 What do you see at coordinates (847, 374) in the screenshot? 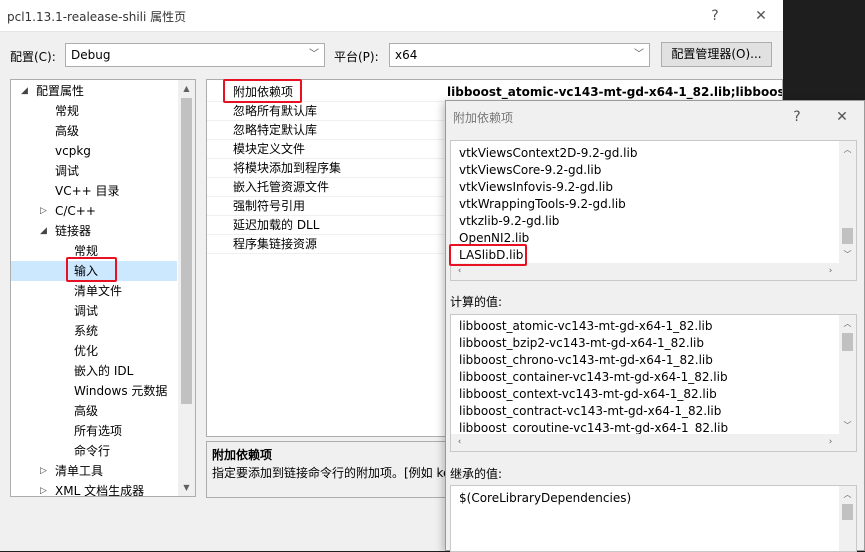
I see `computed-list-vscroll: ︿ ﹀` at bounding box center [847, 374].